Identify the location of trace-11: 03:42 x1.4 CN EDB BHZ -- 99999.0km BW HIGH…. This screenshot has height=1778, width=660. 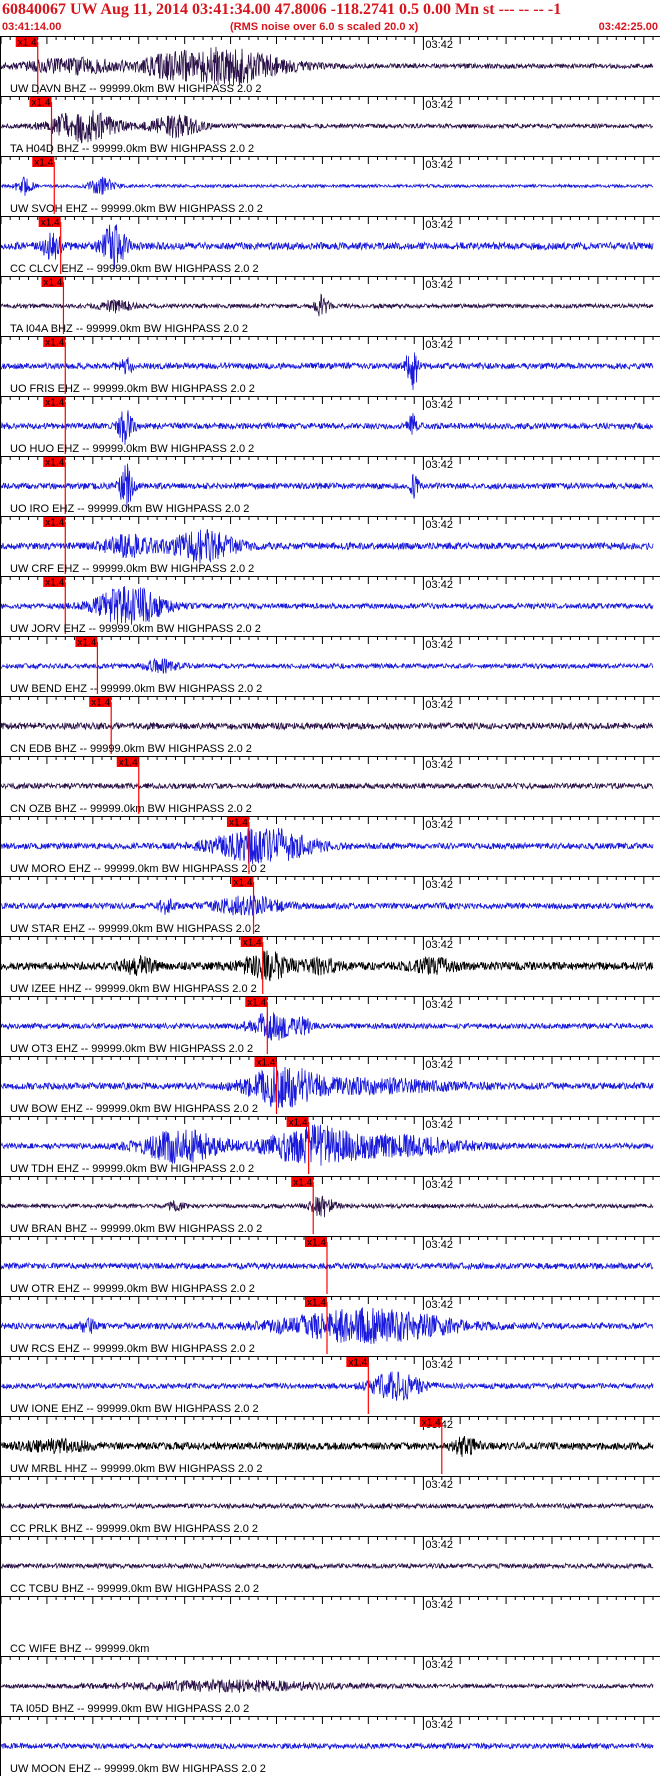
(330, 726).